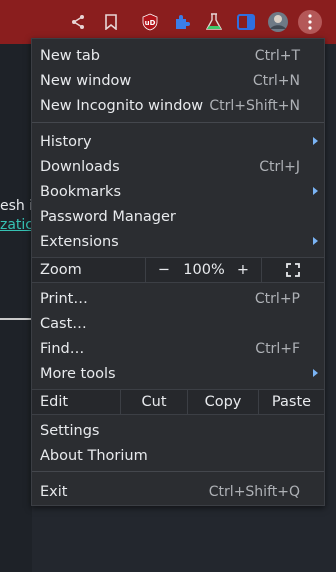 This screenshot has width=336, height=572. I want to click on menu-item-shortcut: Ctrl+P, so click(277, 298).